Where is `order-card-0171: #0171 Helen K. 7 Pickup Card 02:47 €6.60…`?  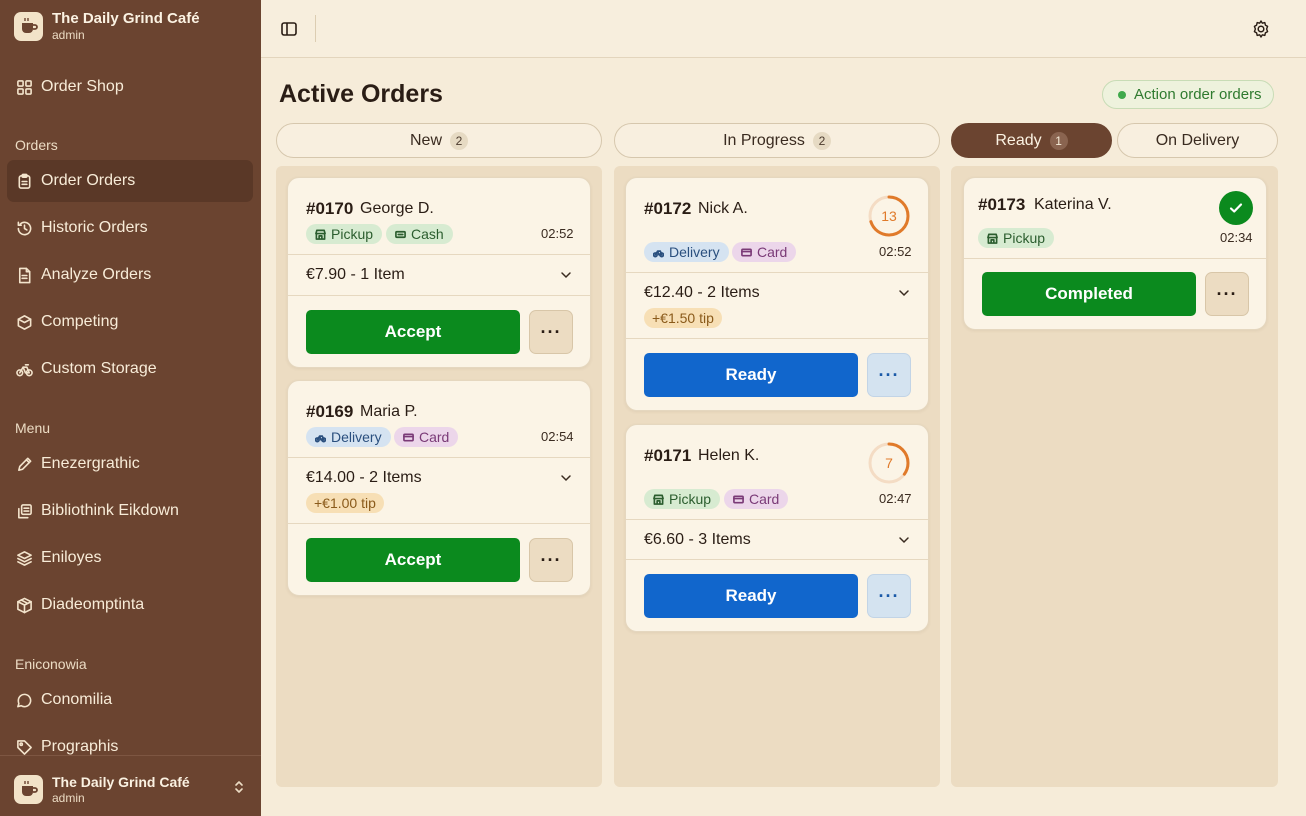
order-card-0171: #0171 Helen K. 7 Pickup Card 02:47 €6.60… is located at coordinates (777, 528).